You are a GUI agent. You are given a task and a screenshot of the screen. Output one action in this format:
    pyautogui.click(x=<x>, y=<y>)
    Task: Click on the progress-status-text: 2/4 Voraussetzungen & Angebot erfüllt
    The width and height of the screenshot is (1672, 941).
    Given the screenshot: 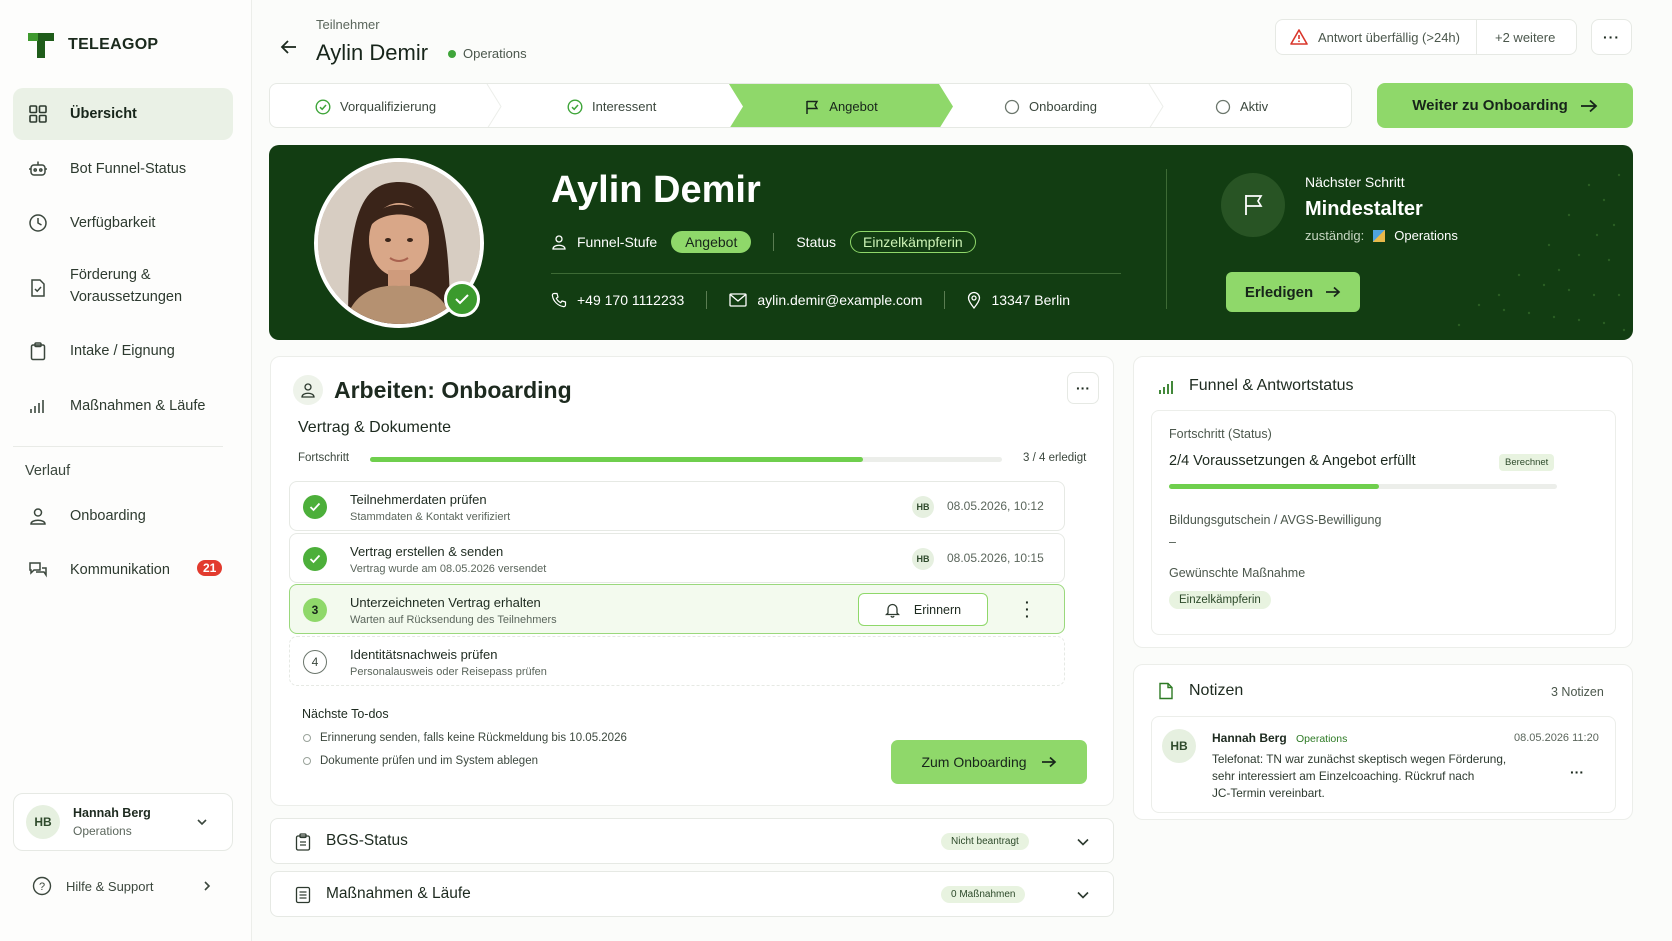 What is the action you would take?
    pyautogui.click(x=1292, y=461)
    